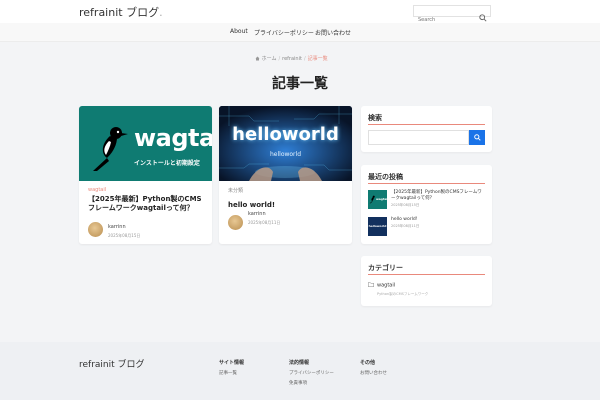  I want to click on site-logo-text: refrainit ブログ, so click(119, 12).